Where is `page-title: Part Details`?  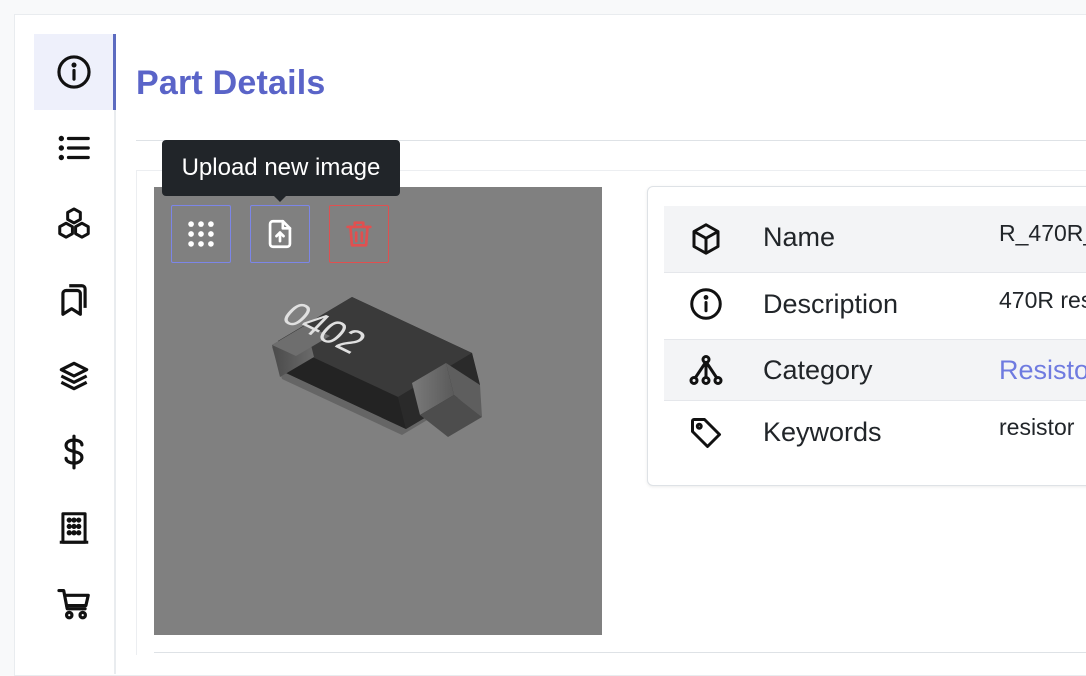 page-title: Part Details is located at coordinates (231, 83).